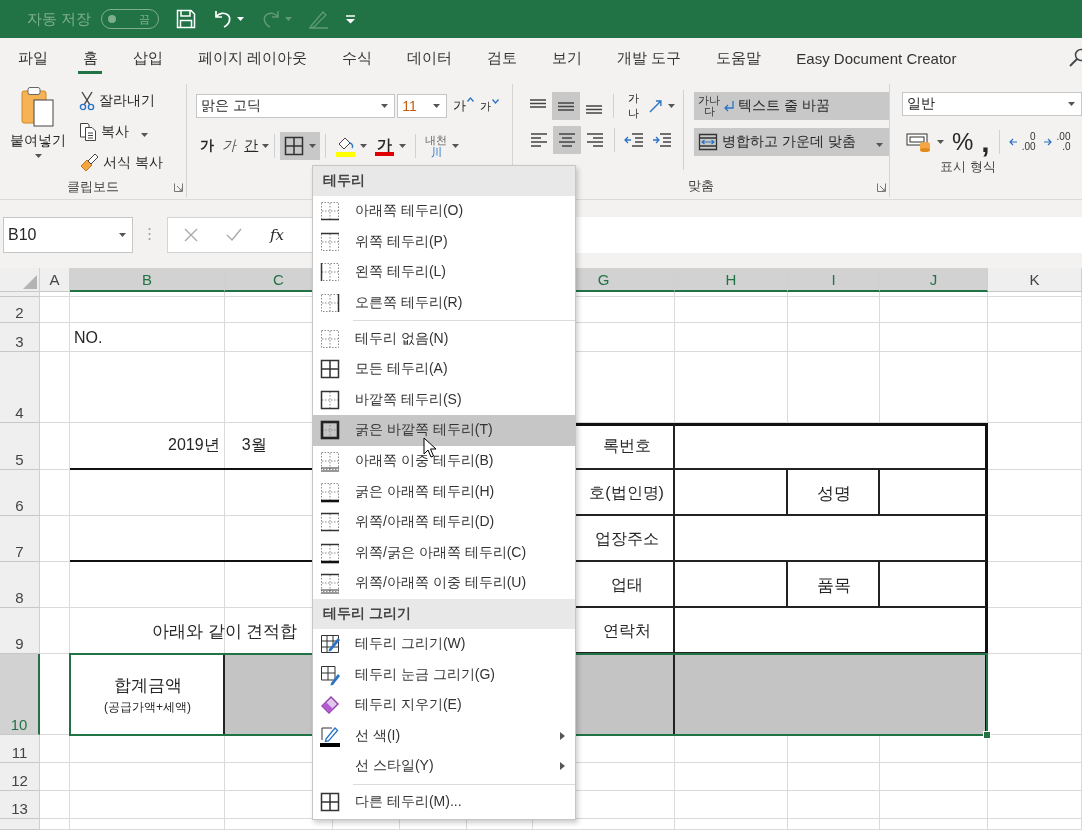 This screenshot has width=1082, height=830. What do you see at coordinates (444, 705) in the screenshot?
I see `menu-item: 테두리 지우기(E)` at bounding box center [444, 705].